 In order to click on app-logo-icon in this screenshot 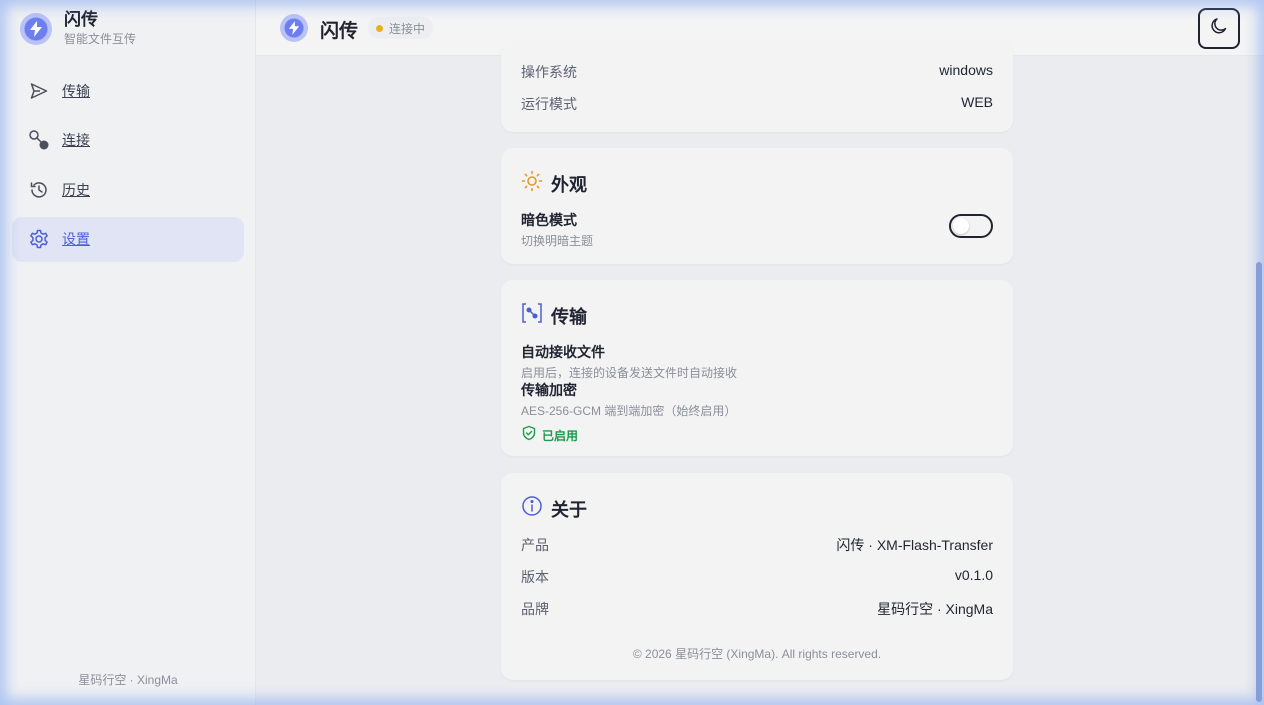, I will do `click(36, 28)`.